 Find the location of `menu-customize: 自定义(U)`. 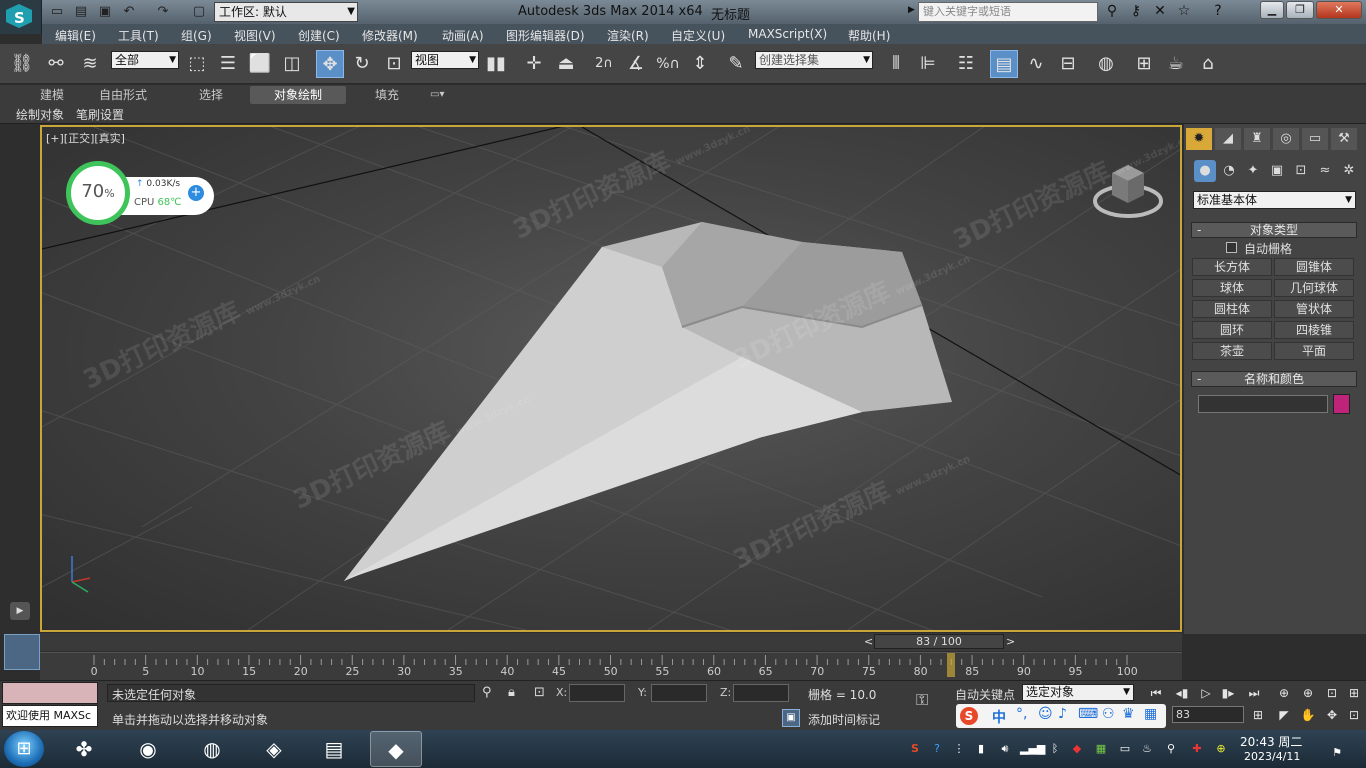

menu-customize: 自定义(U) is located at coordinates (698, 35).